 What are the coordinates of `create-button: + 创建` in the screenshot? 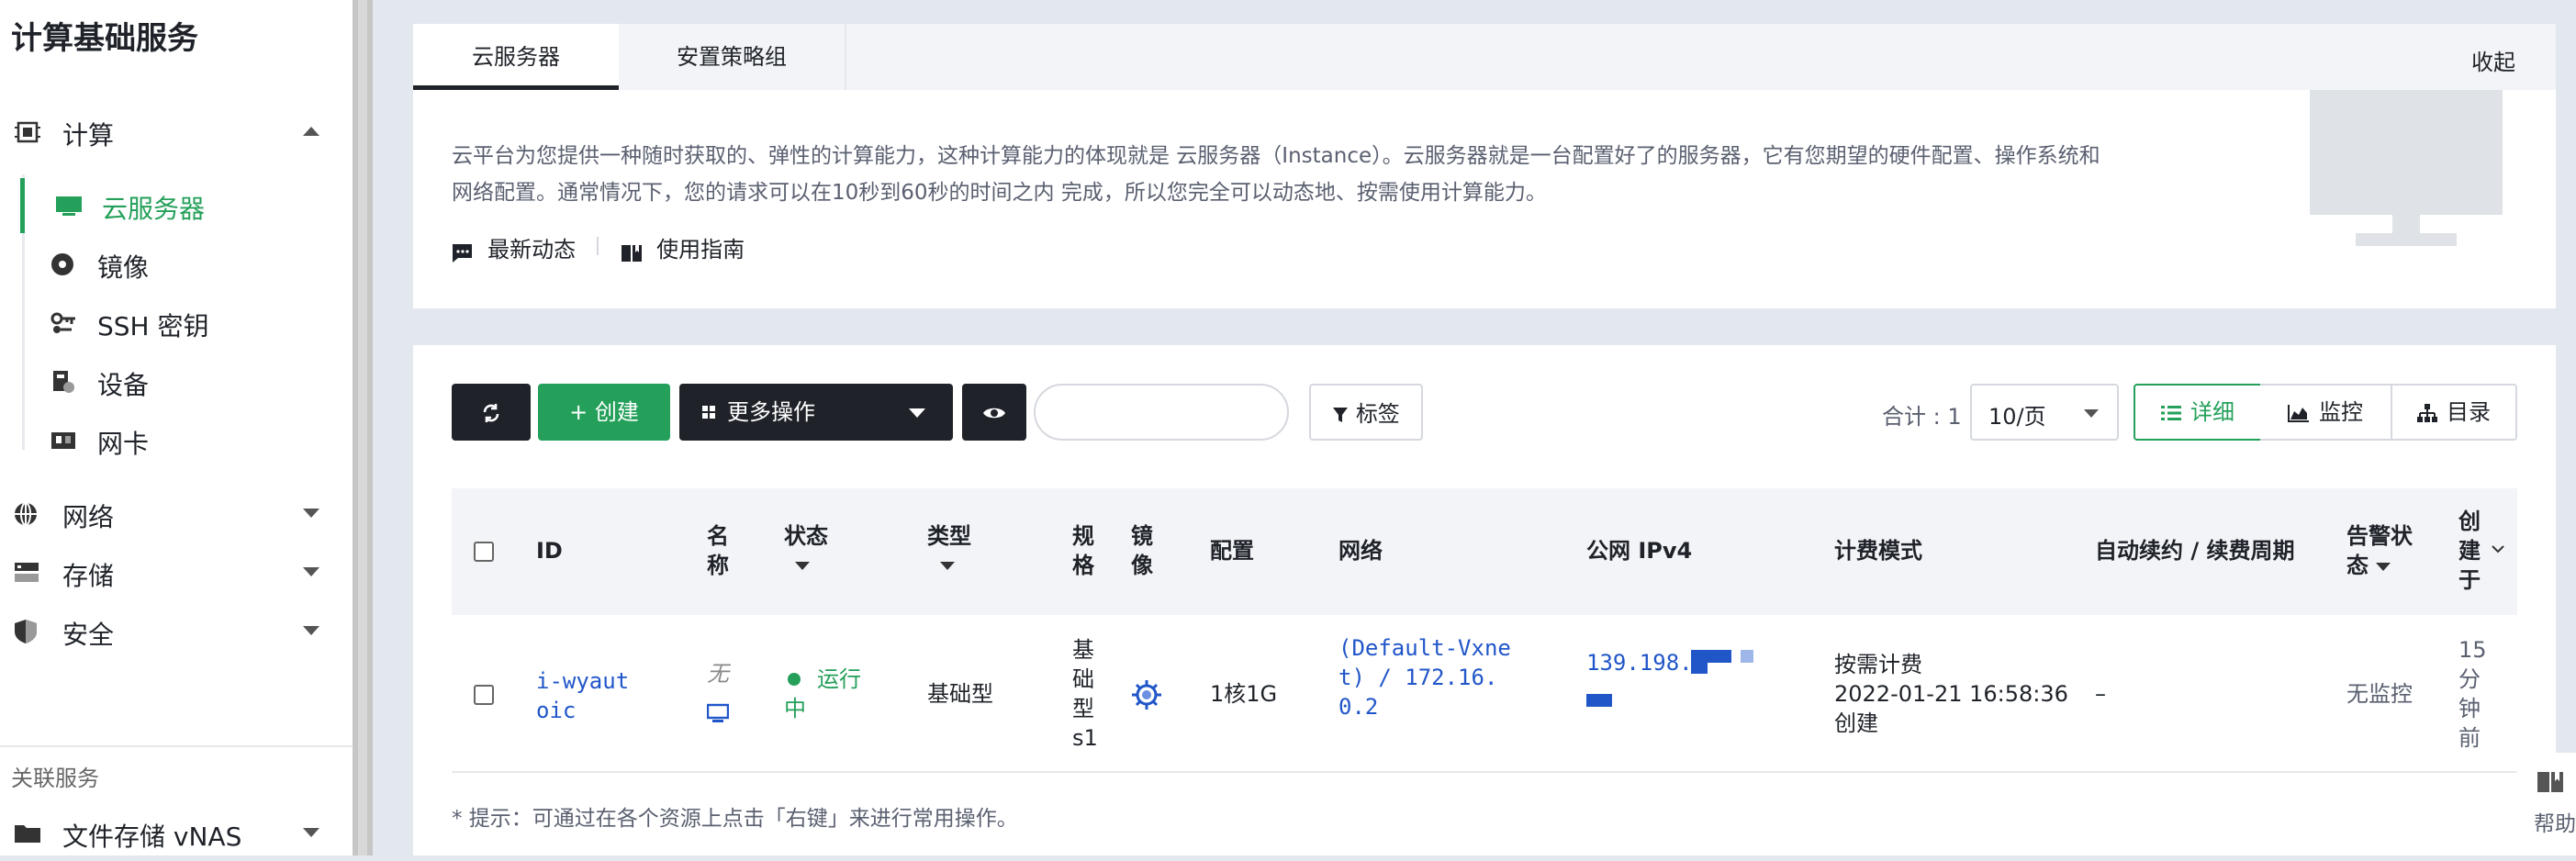 It's located at (604, 412).